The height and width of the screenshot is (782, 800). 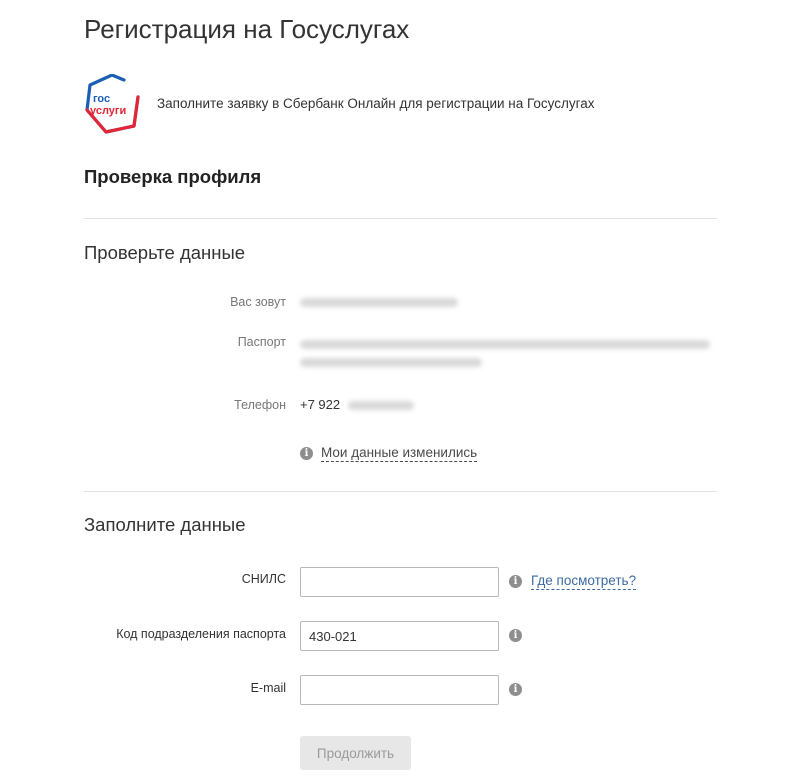 What do you see at coordinates (247, 29) in the screenshot?
I see `page-title: Регистрация на Госуслугах` at bounding box center [247, 29].